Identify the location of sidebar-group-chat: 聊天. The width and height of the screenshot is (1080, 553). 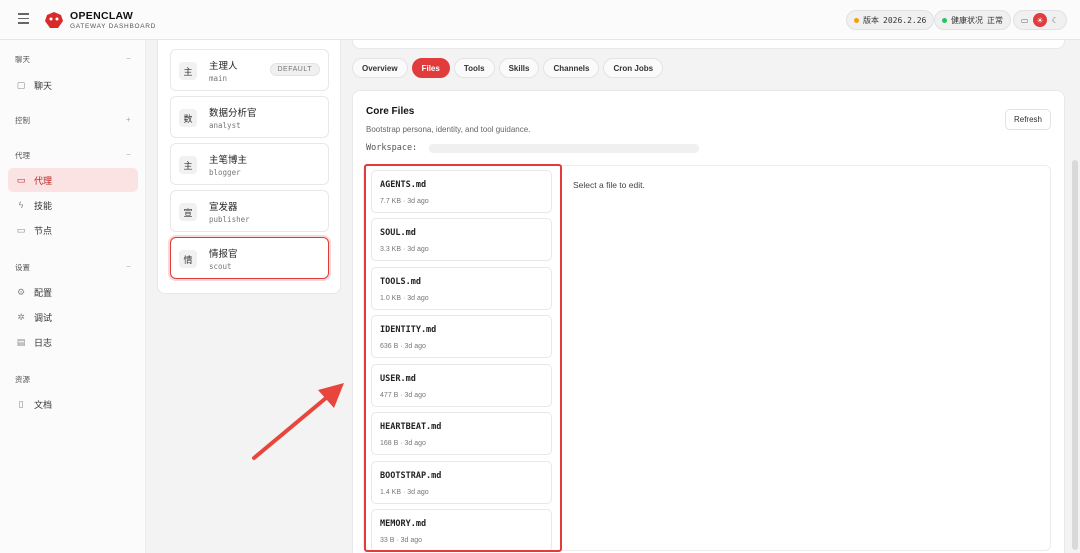
(22, 59).